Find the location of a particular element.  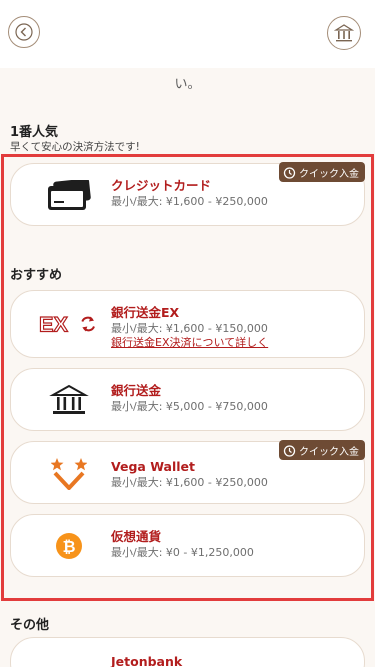

method-name: 銀行送金EX is located at coordinates (145, 312).